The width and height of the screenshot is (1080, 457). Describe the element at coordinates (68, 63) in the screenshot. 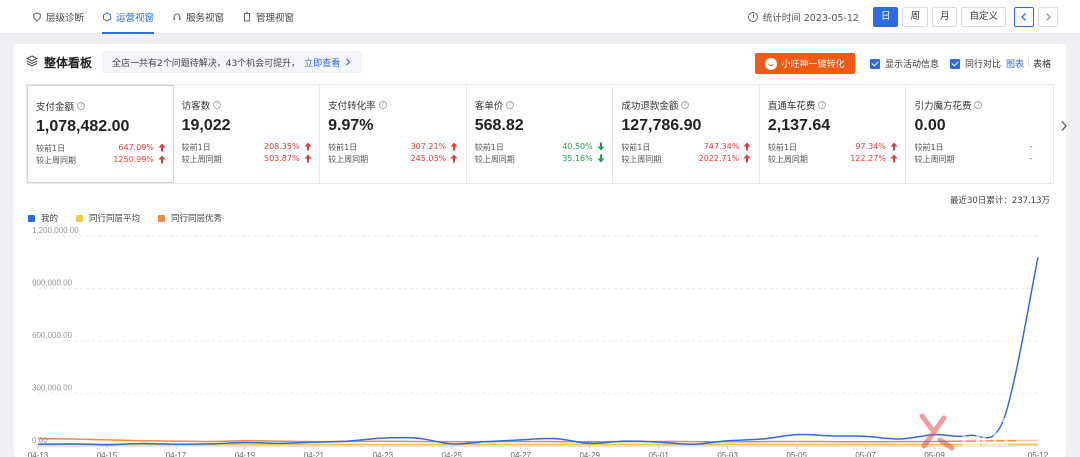

I see `board-title: 整体看板` at that location.